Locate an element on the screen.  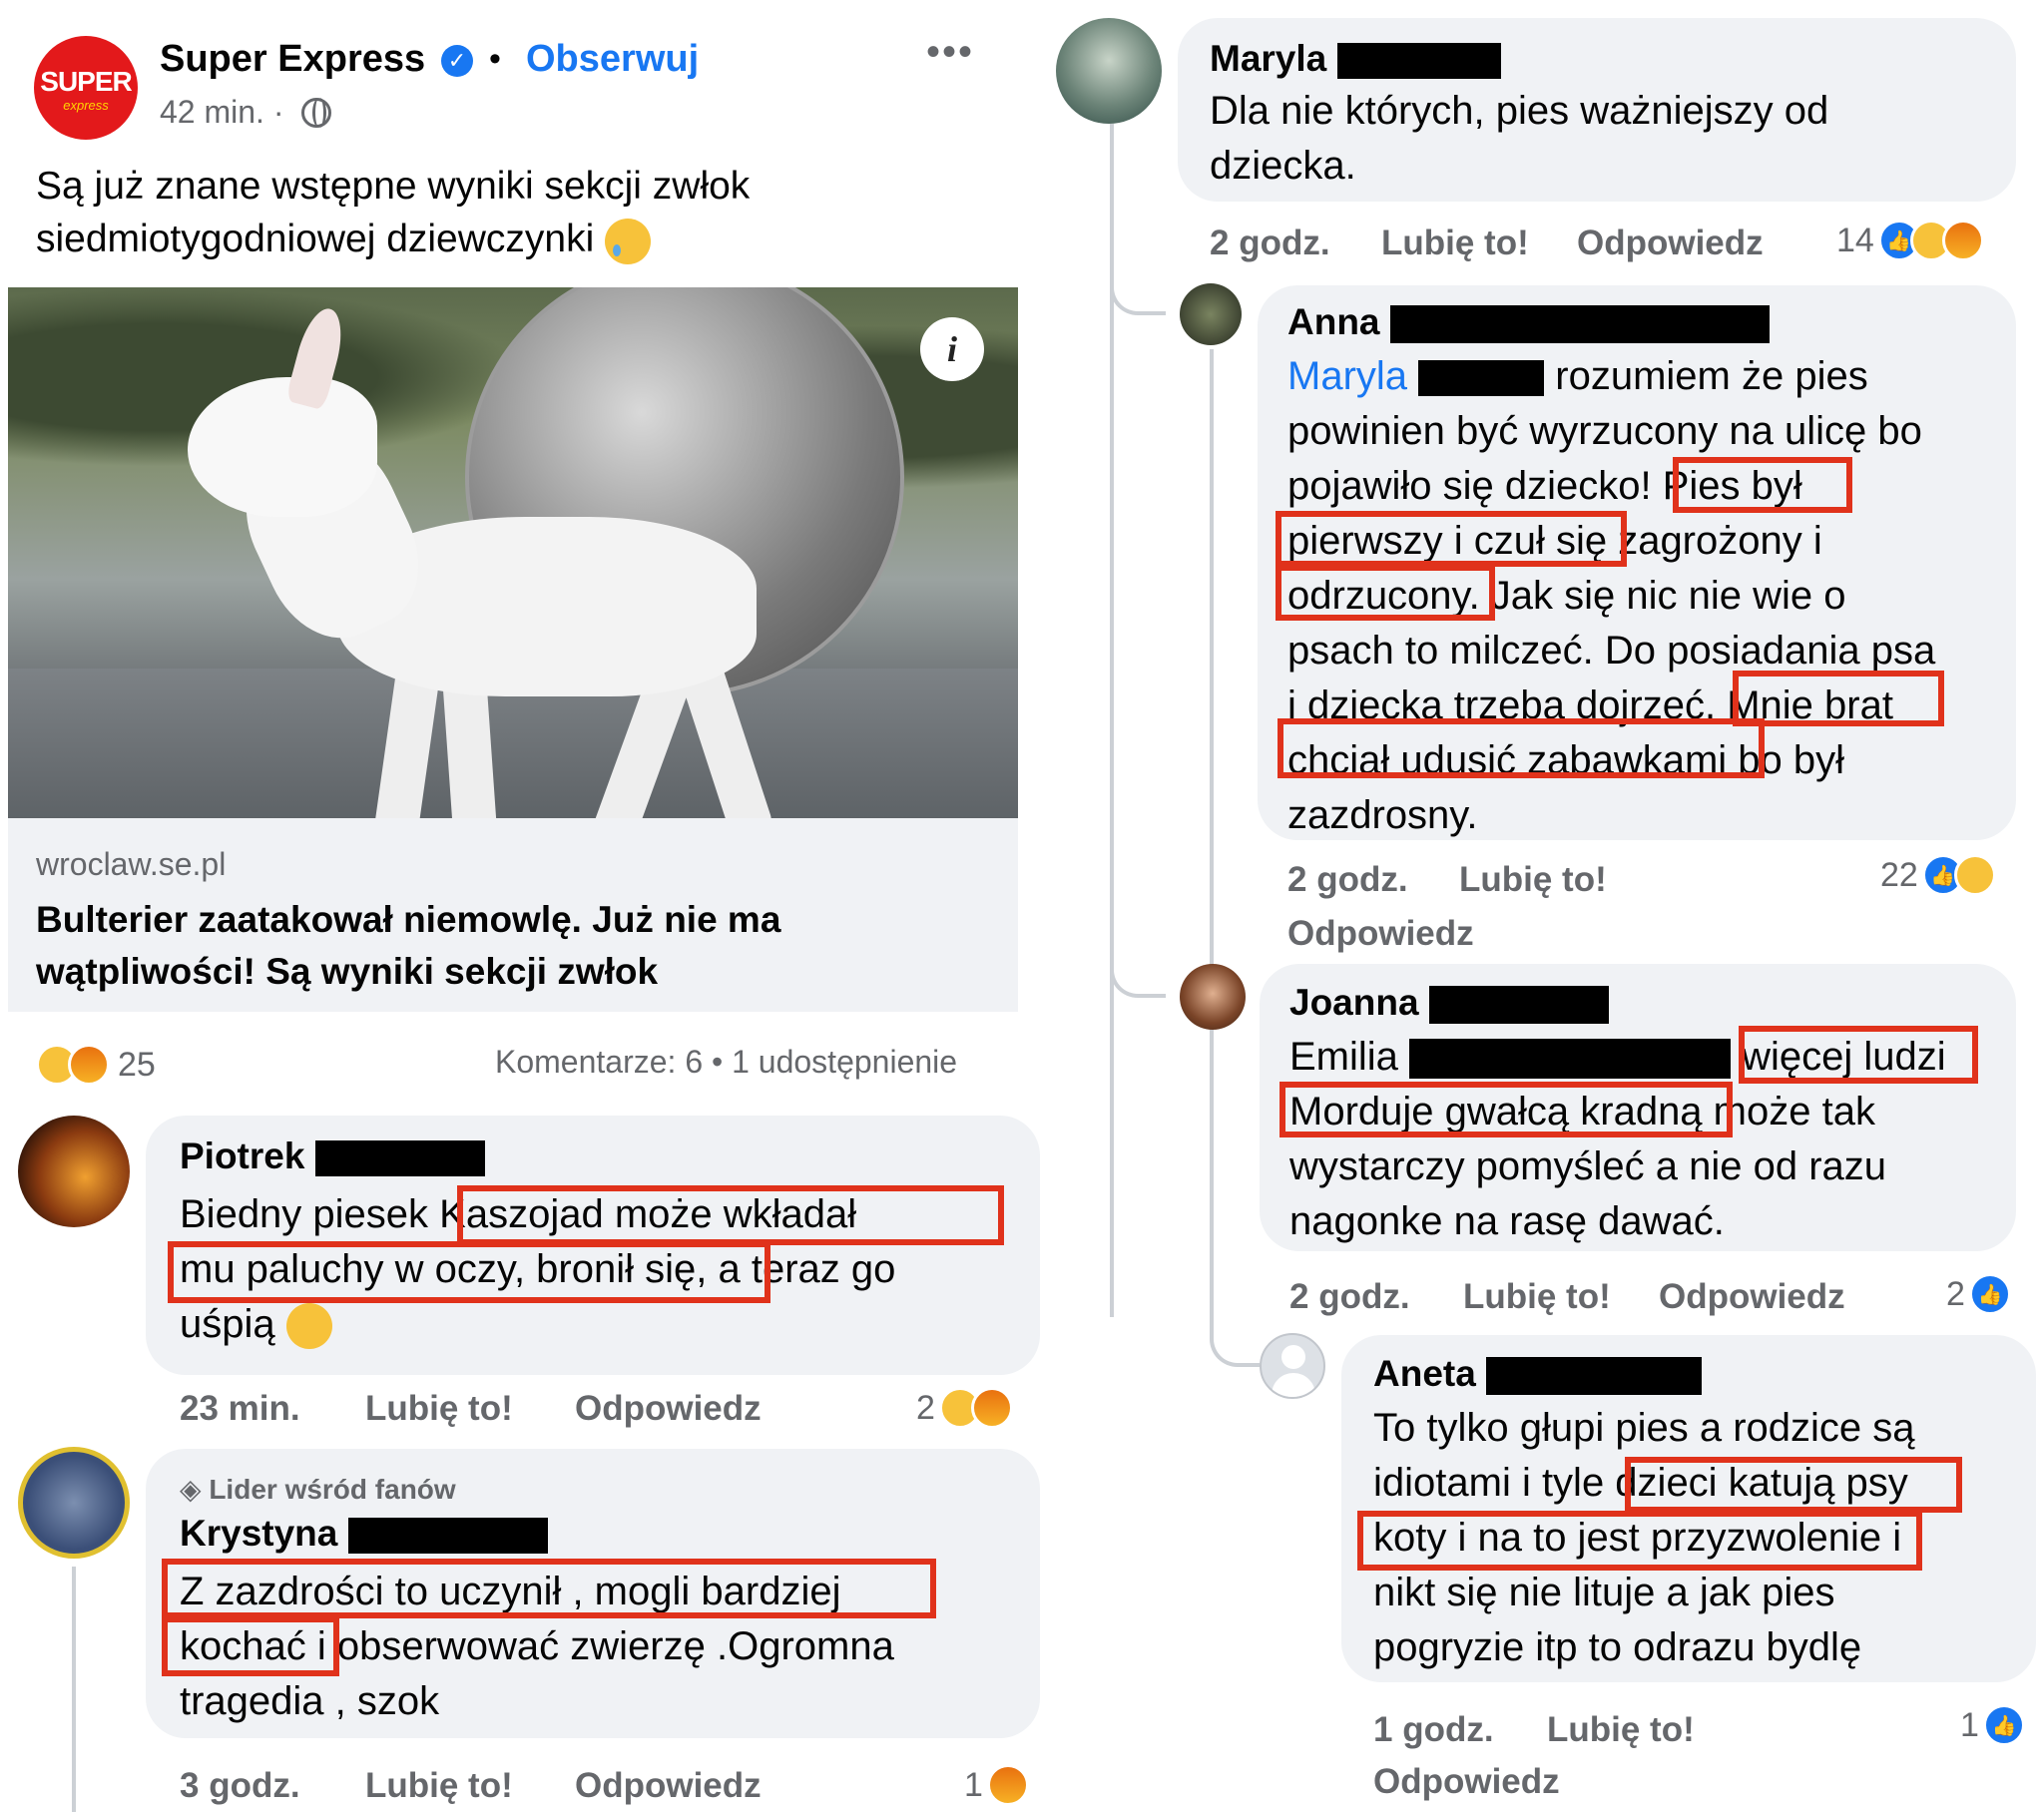
crying-emoji-icon is located at coordinates (628, 241).